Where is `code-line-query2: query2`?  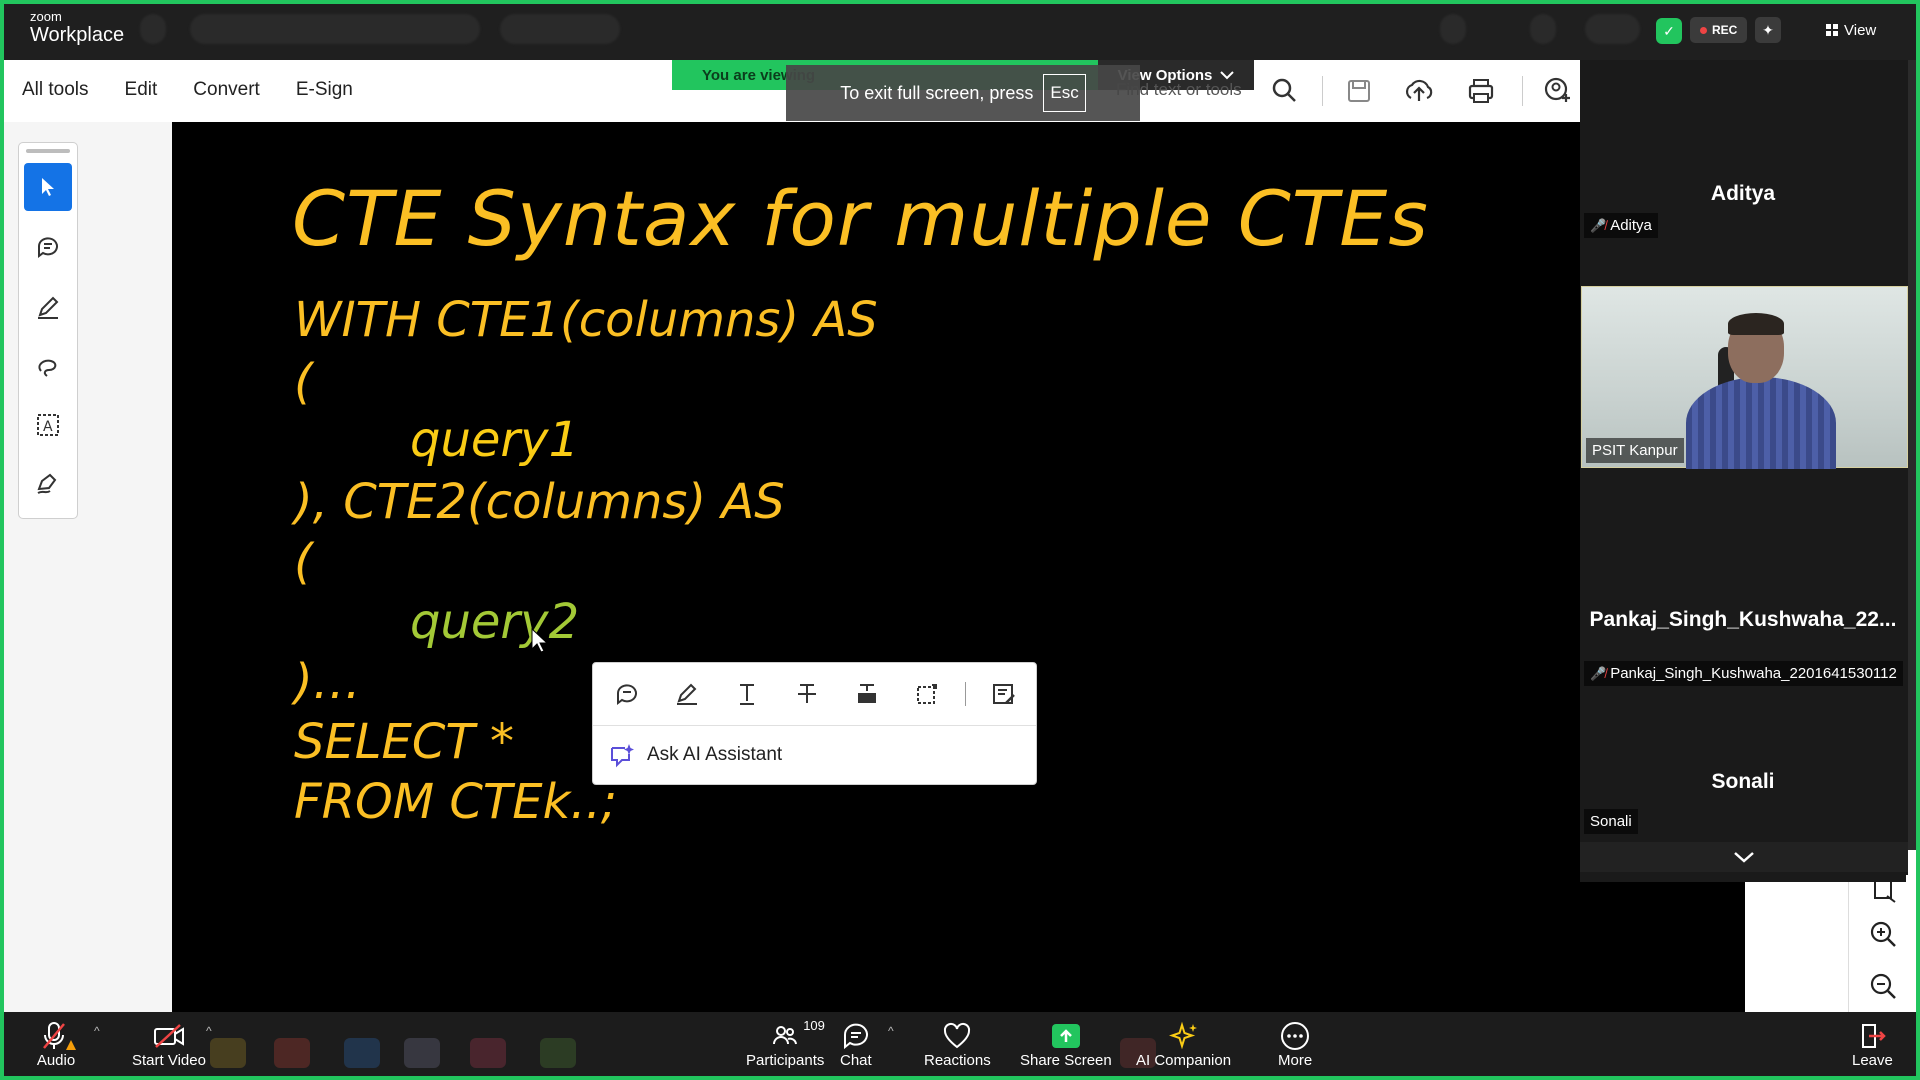
code-line-query2: query2 is located at coordinates (495, 622).